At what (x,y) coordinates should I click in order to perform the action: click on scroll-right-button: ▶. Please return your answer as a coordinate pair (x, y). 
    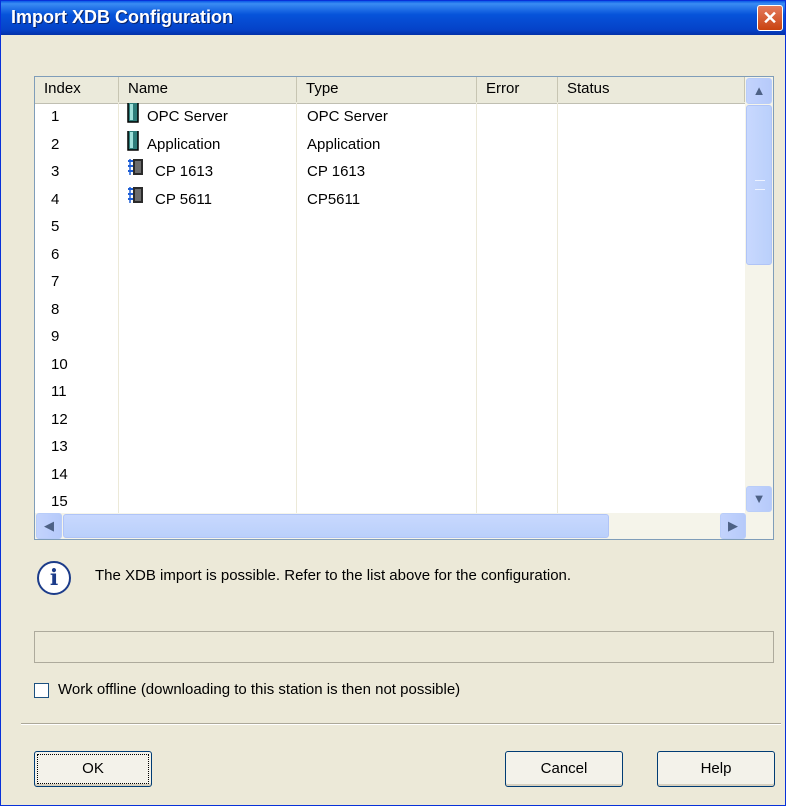
    Looking at the image, I should click on (733, 526).